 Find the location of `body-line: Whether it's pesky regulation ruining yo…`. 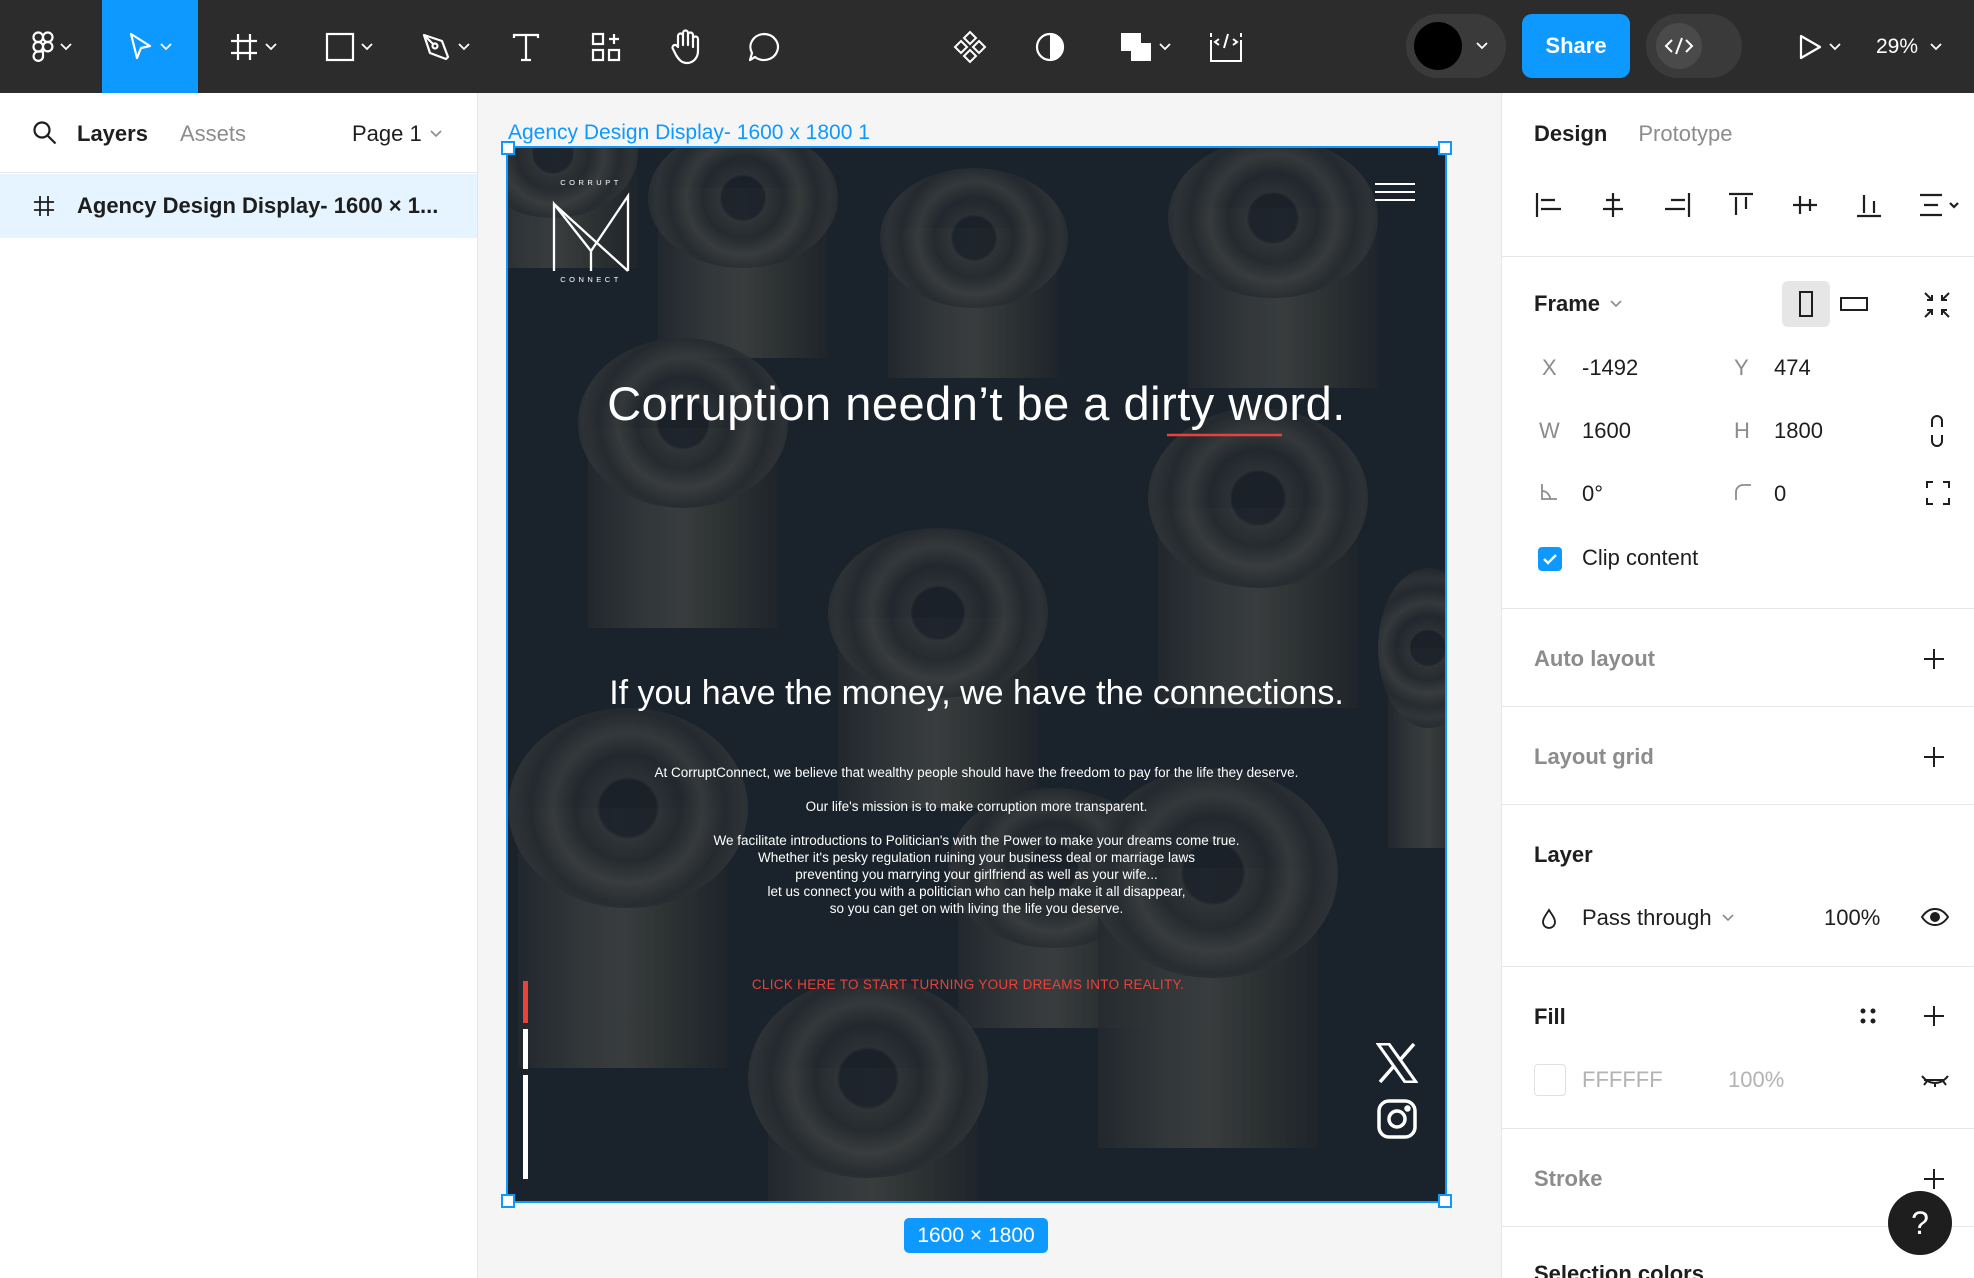

body-line: Whether it's pesky regulation ruining yo… is located at coordinates (976, 857).